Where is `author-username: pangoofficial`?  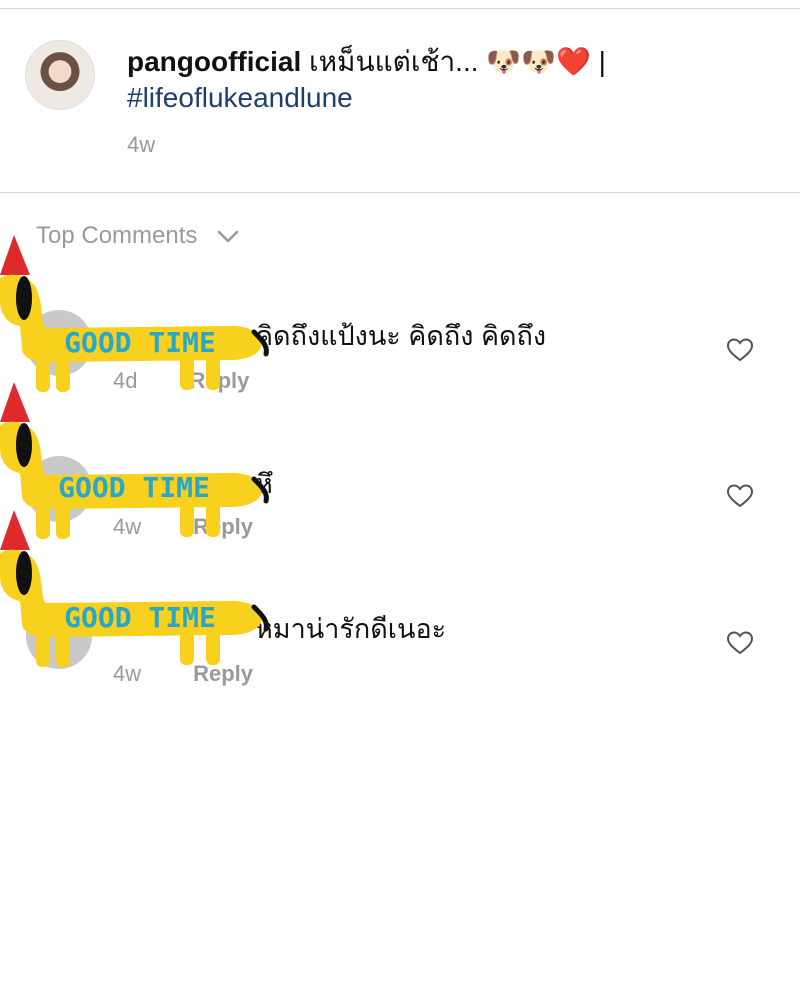 author-username: pangoofficial is located at coordinates (214, 61).